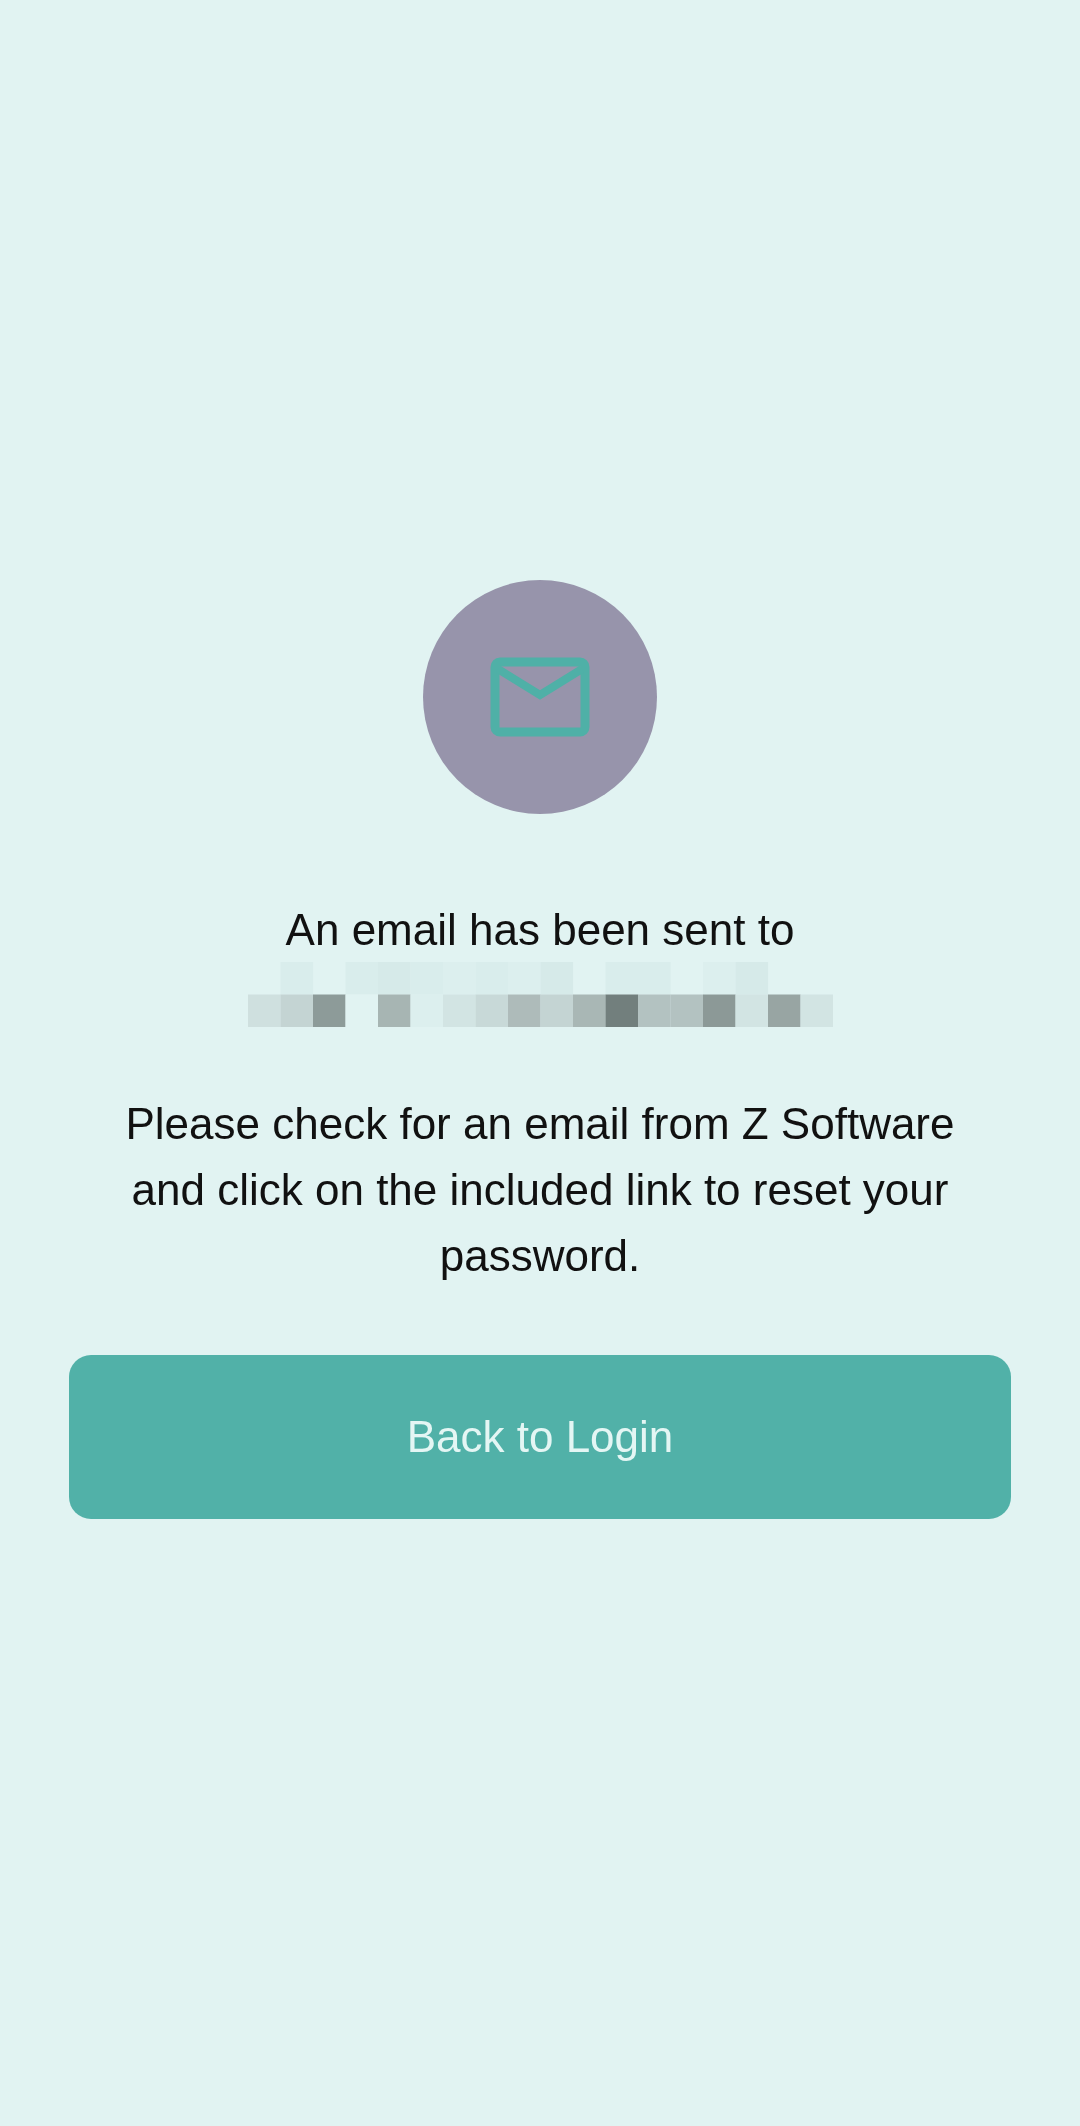 This screenshot has width=1080, height=2126. Describe the element at coordinates (540, 1437) in the screenshot. I see `back-to-login-button: Back to Login` at that location.